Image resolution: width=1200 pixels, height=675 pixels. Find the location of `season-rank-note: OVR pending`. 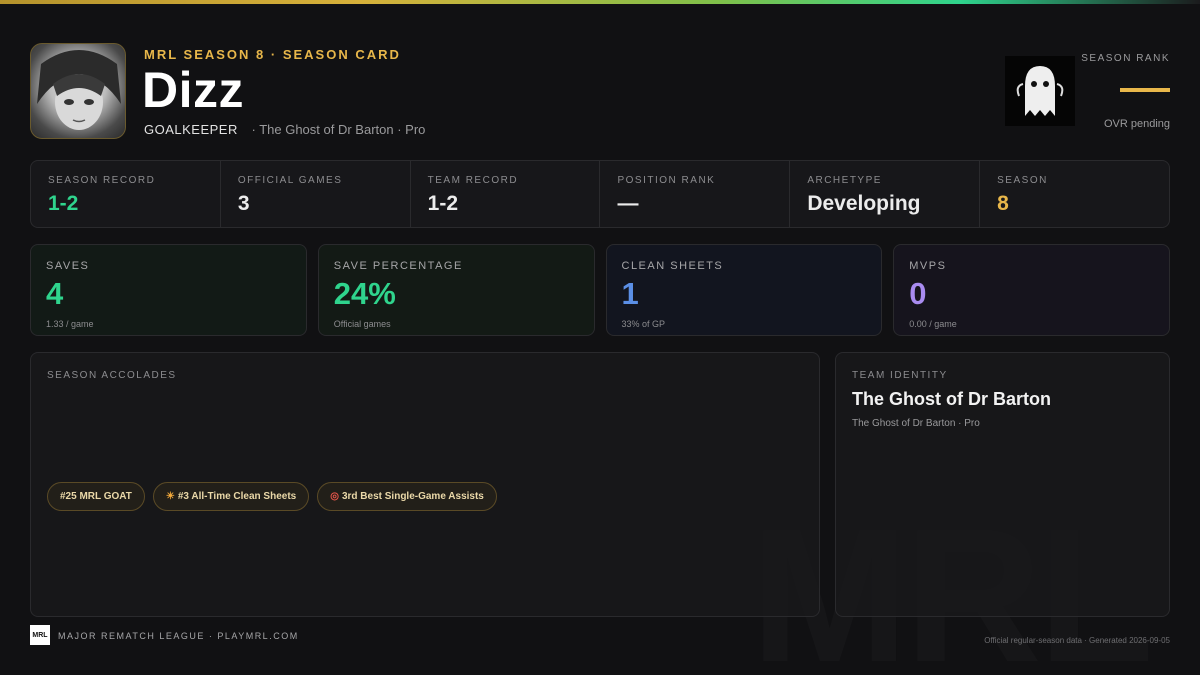

season-rank-note: OVR pending is located at coordinates (1136, 124).